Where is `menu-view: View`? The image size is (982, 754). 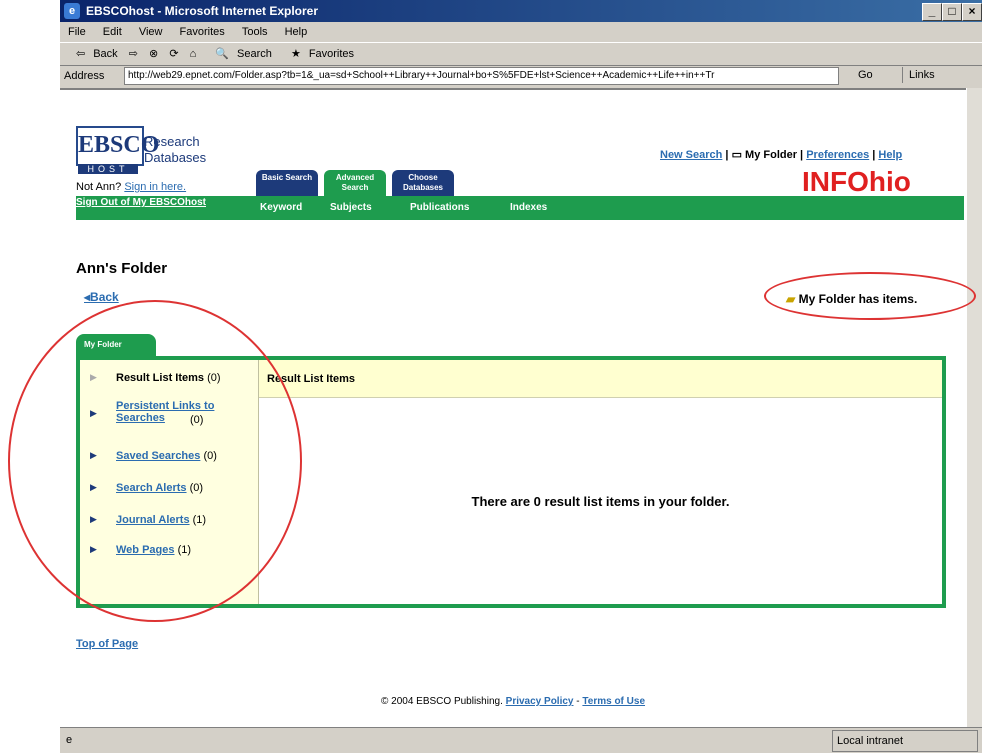
menu-view: View is located at coordinates (151, 32).